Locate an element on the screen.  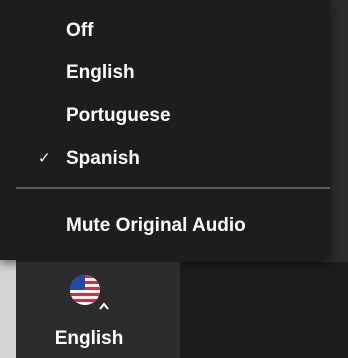
us-flag-icon is located at coordinates (85, 290).